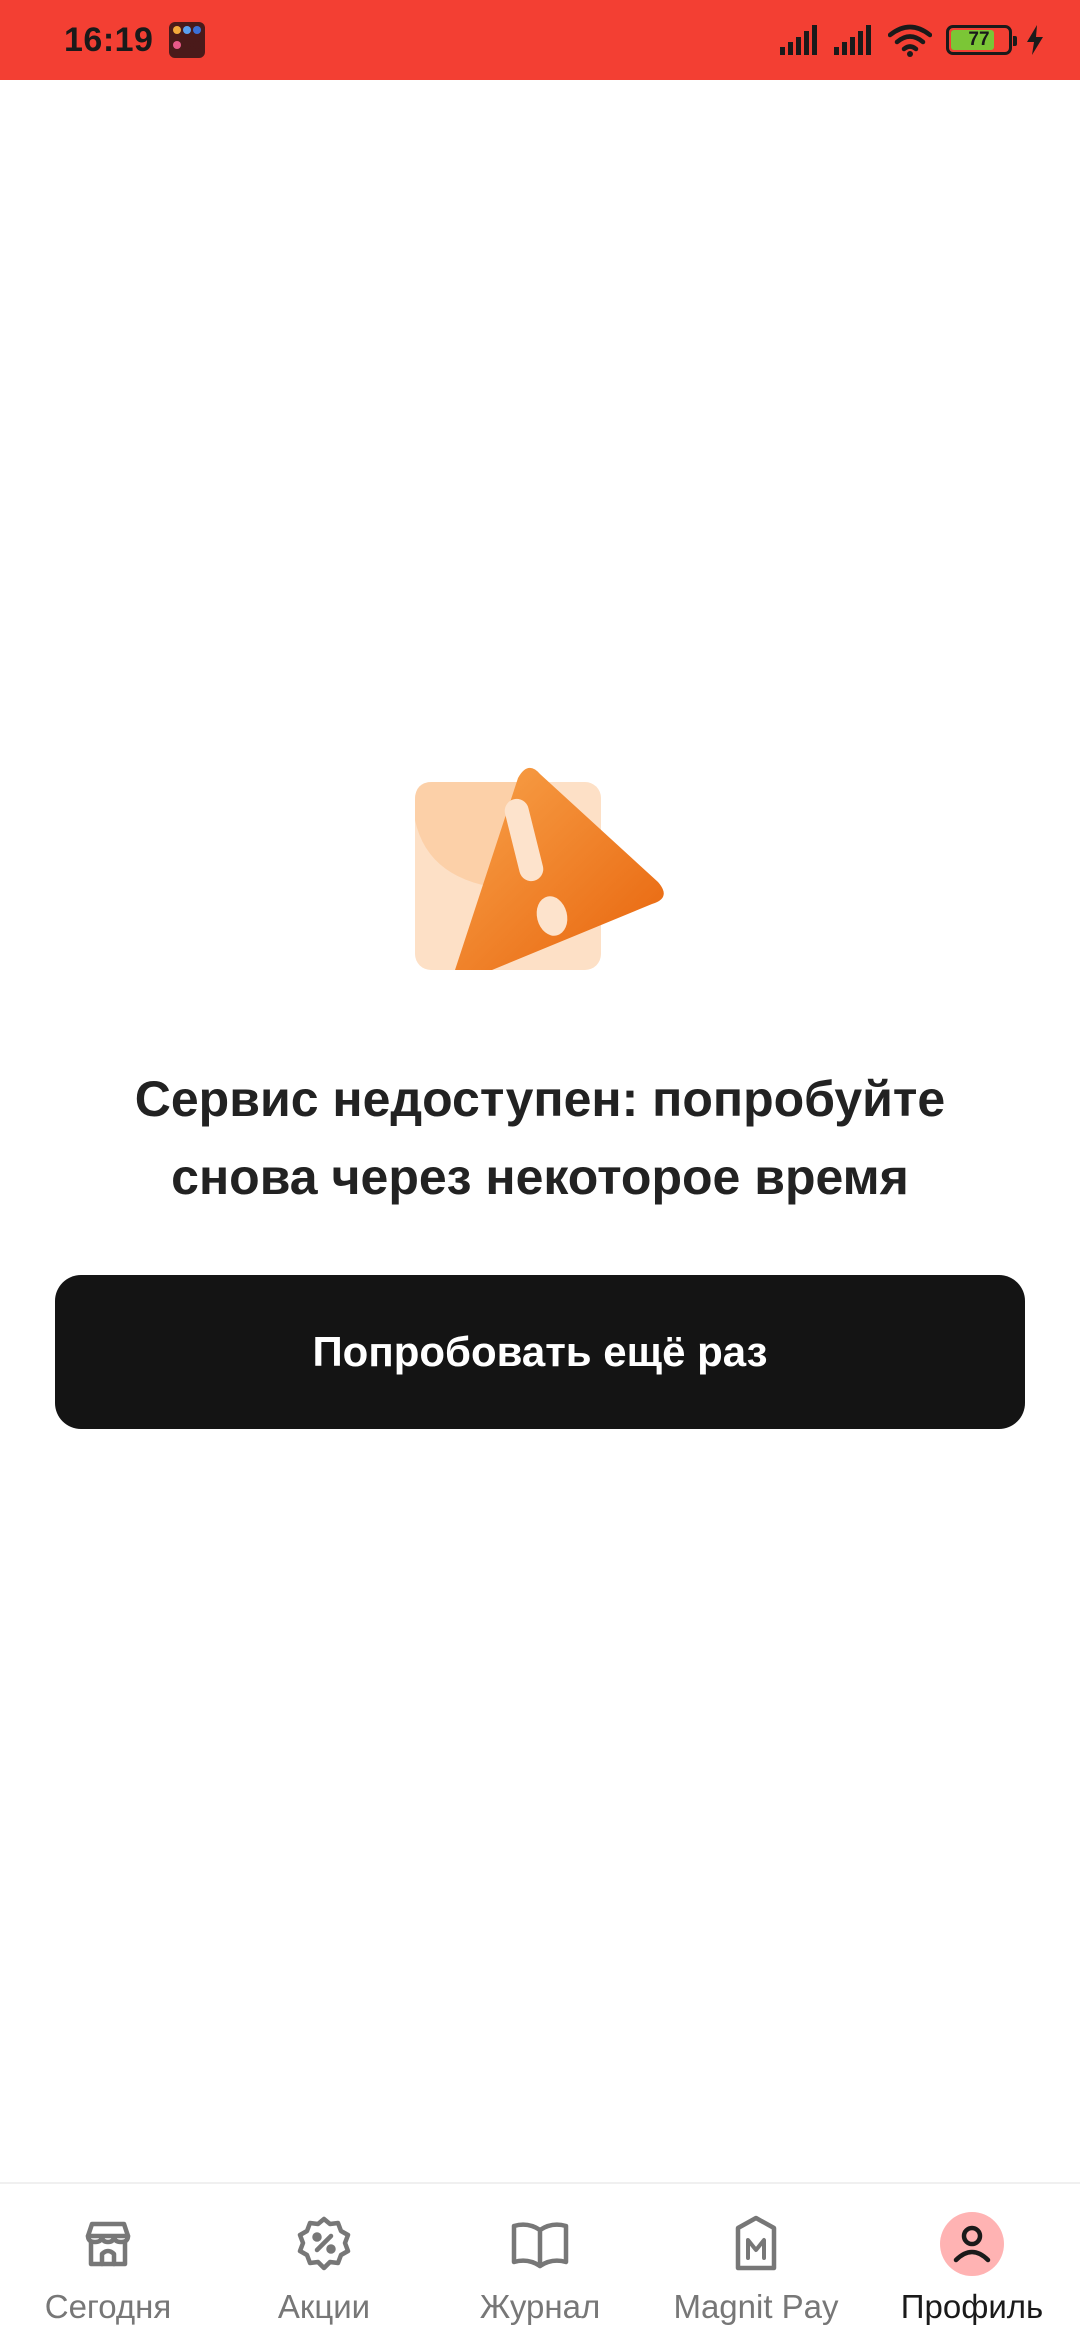 The height and width of the screenshot is (2340, 1080). What do you see at coordinates (972, 2244) in the screenshot?
I see `profile-icon` at bounding box center [972, 2244].